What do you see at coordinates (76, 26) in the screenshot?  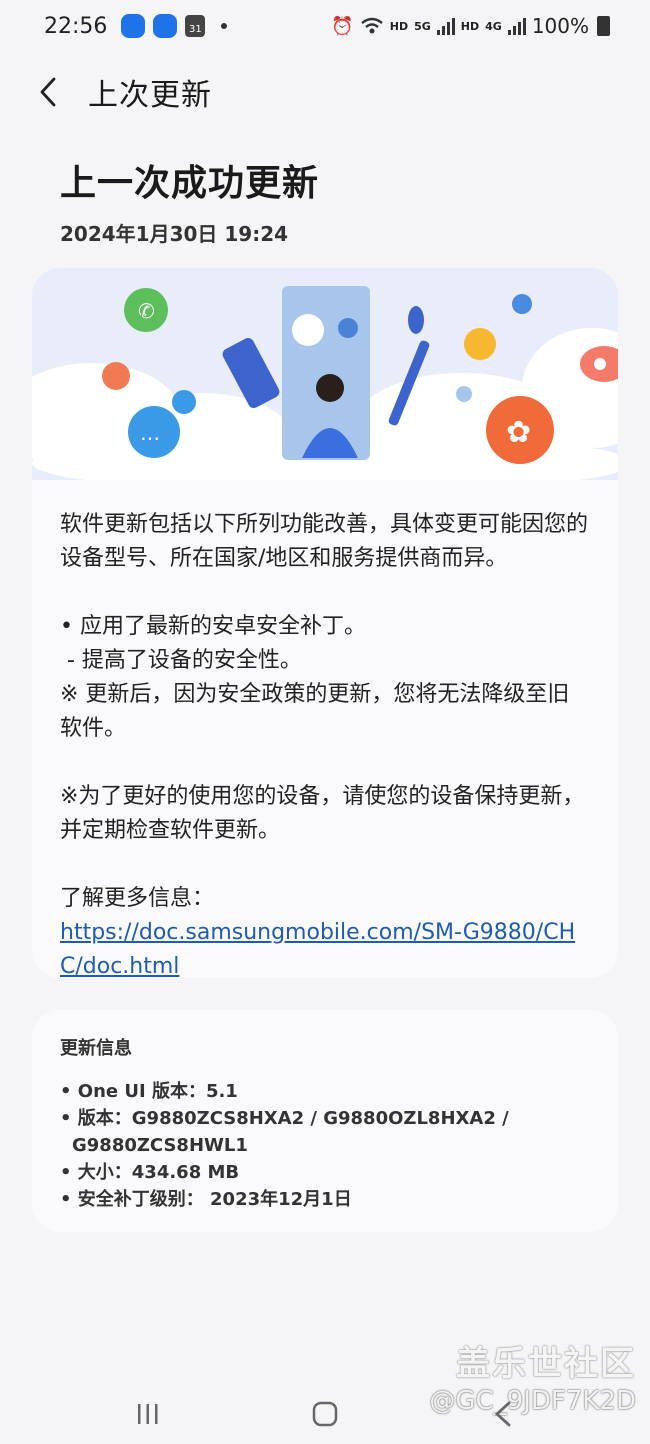 I see `status-time: 22:56` at bounding box center [76, 26].